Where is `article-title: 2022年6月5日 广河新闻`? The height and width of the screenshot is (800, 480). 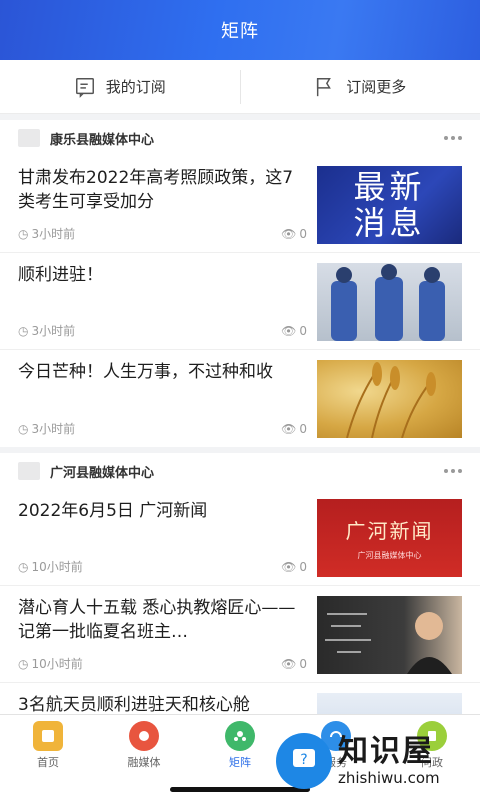
article-title: 2022年6月5日 广河新闻 is located at coordinates (113, 511).